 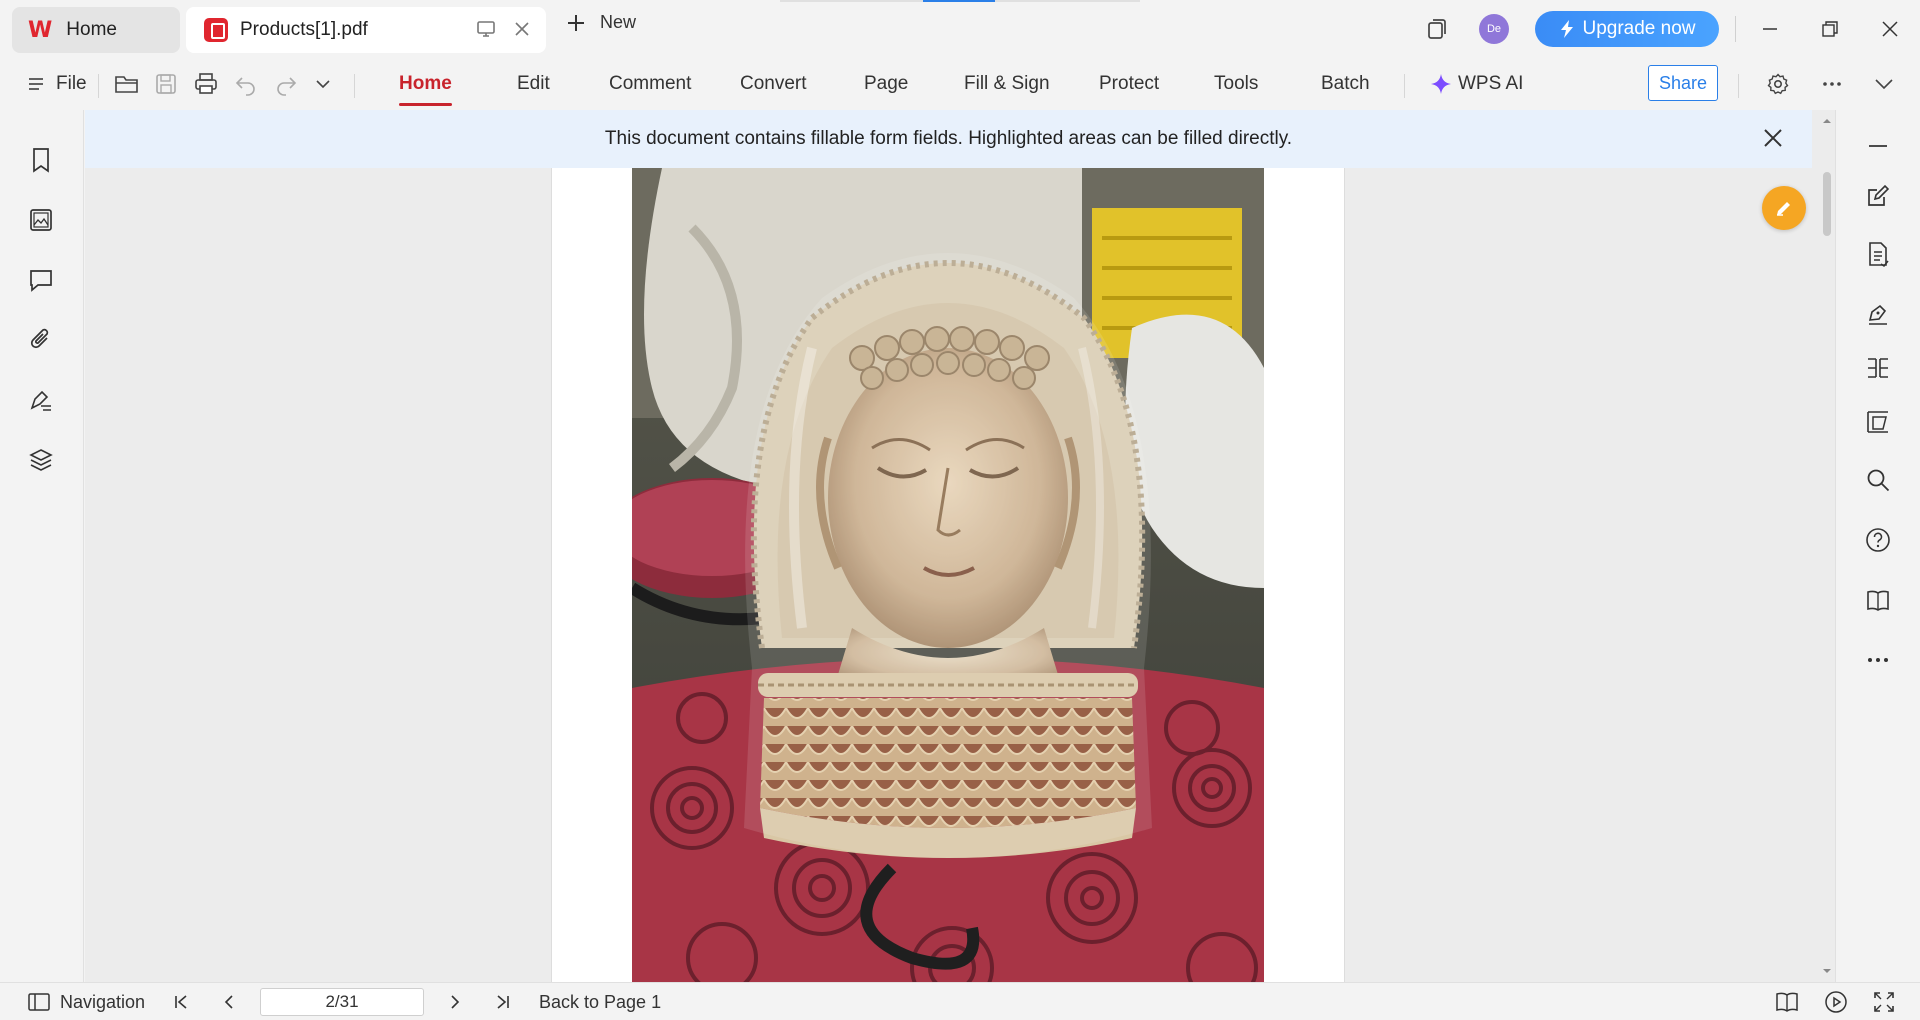 What do you see at coordinates (600, 1001) in the screenshot?
I see `back-to-page-link: Back to Page 1` at bounding box center [600, 1001].